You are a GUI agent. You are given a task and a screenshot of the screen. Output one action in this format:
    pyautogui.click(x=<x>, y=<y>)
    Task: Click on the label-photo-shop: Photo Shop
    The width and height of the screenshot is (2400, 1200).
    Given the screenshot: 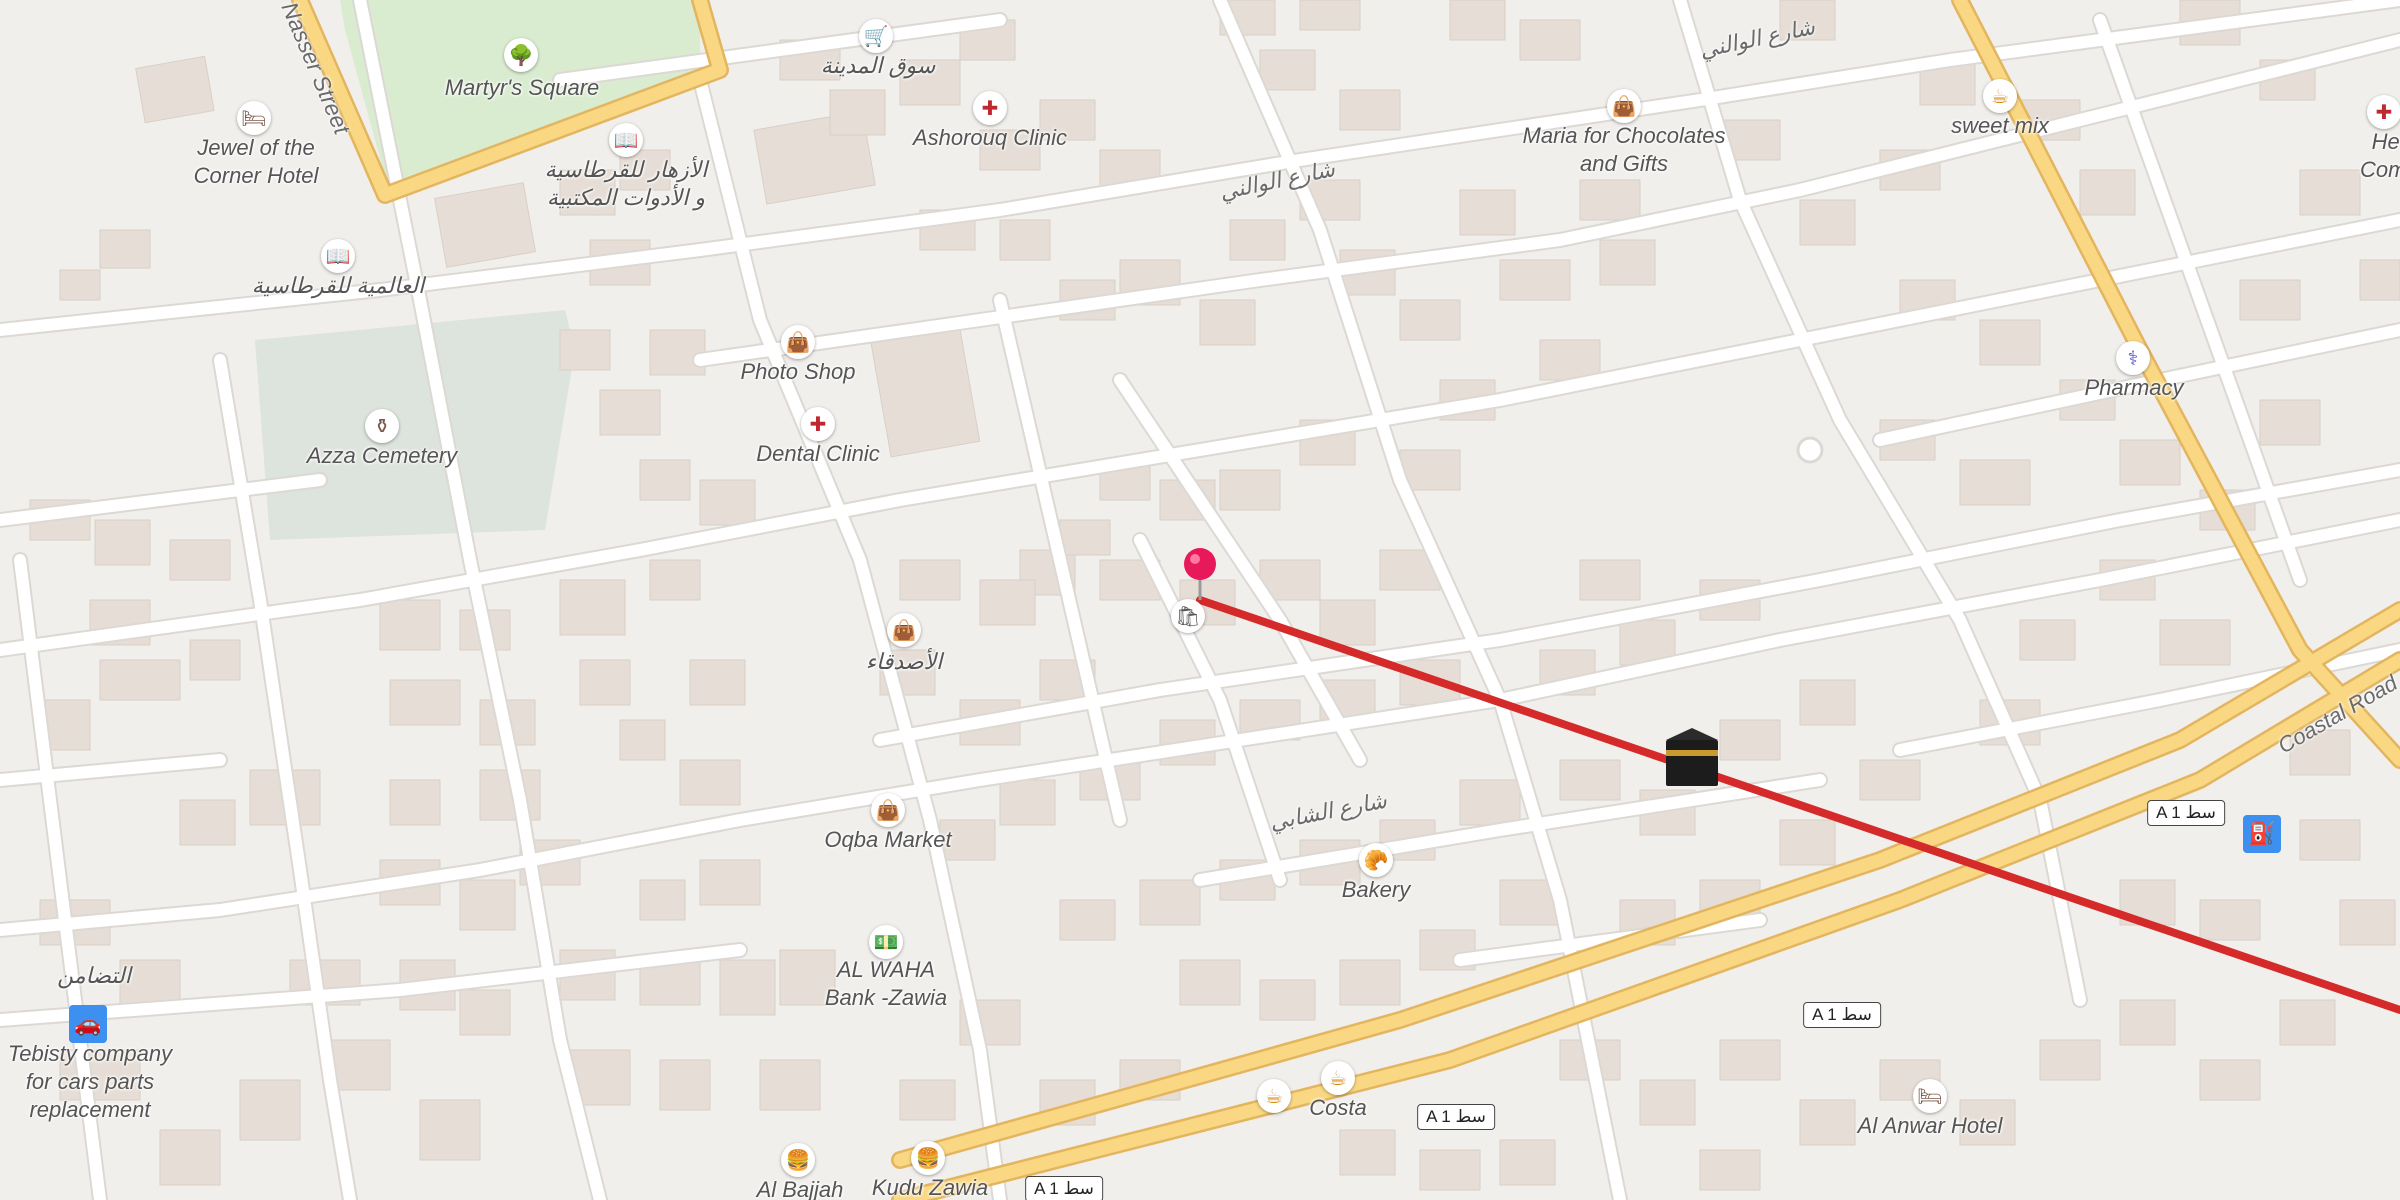 What is the action you would take?
    pyautogui.click(x=798, y=371)
    